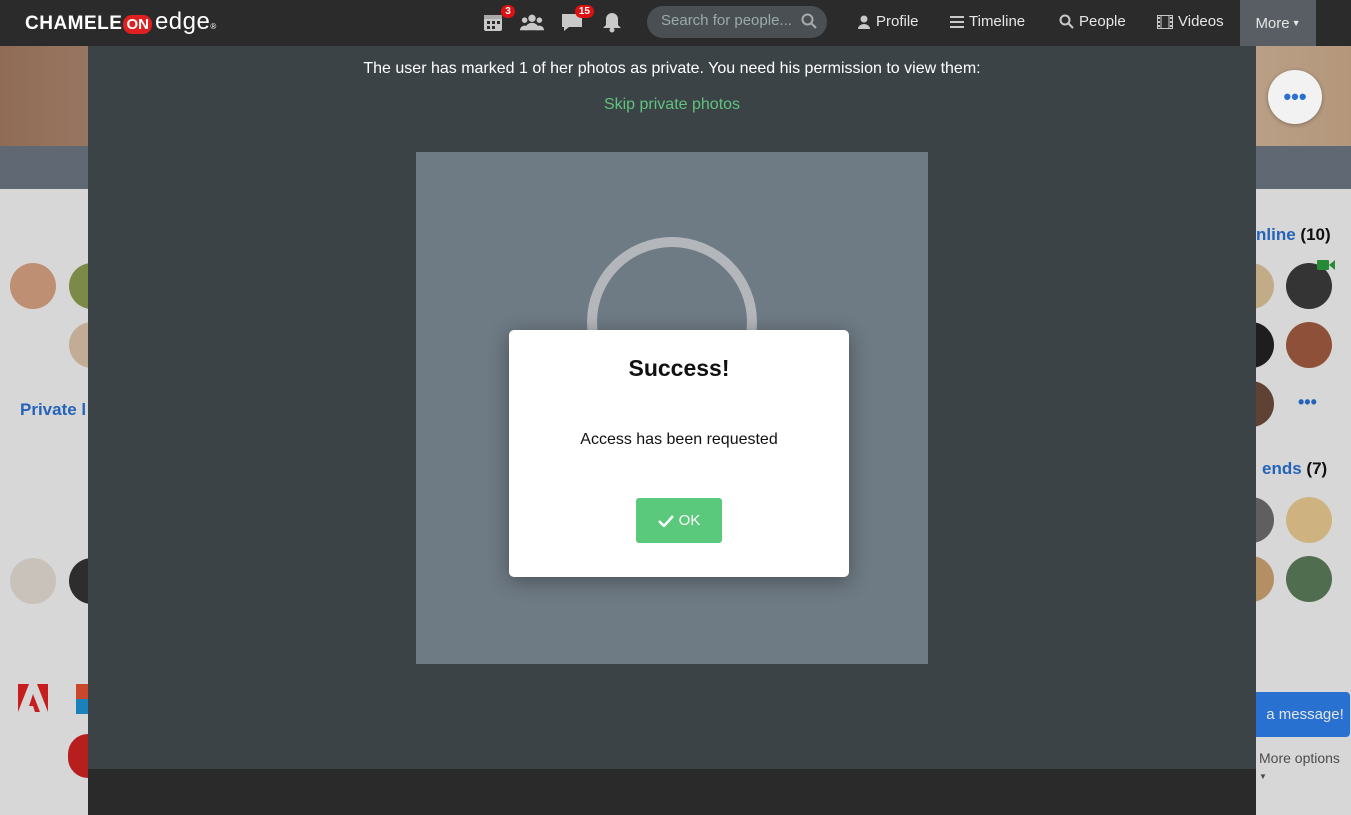 The width and height of the screenshot is (1351, 815). I want to click on messages-badge: 15, so click(584, 11).